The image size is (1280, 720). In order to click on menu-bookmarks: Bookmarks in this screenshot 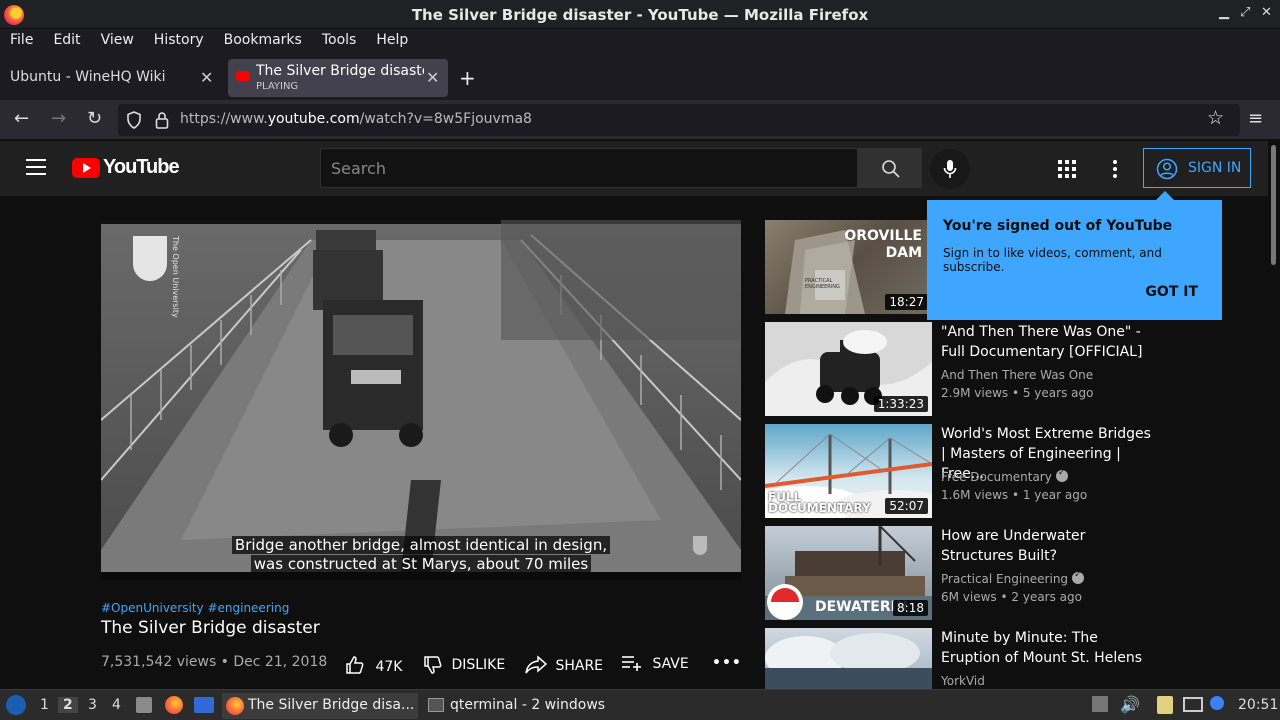, I will do `click(263, 41)`.